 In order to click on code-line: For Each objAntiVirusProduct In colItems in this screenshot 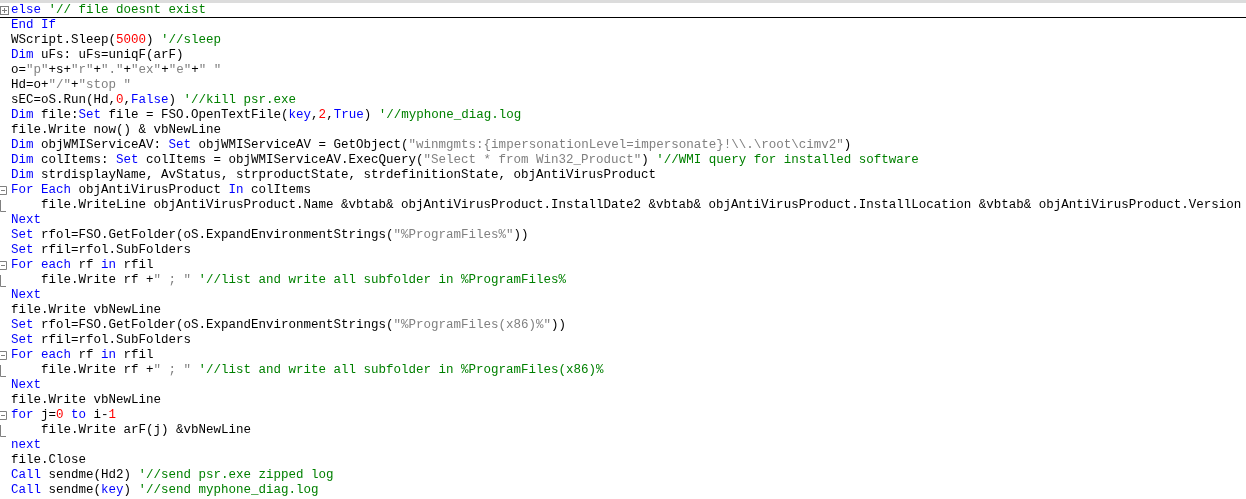, I will do `click(161, 190)`.